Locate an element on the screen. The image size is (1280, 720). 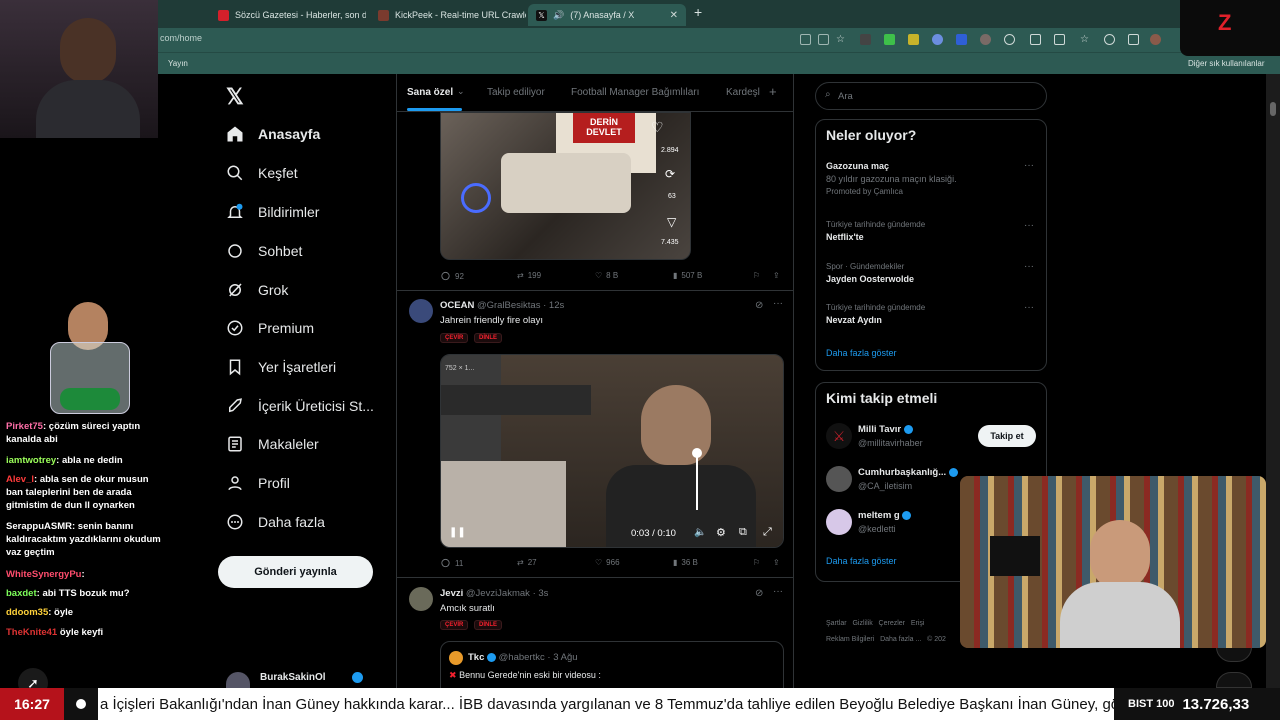
split-icon is located at coordinates (1059, 39).